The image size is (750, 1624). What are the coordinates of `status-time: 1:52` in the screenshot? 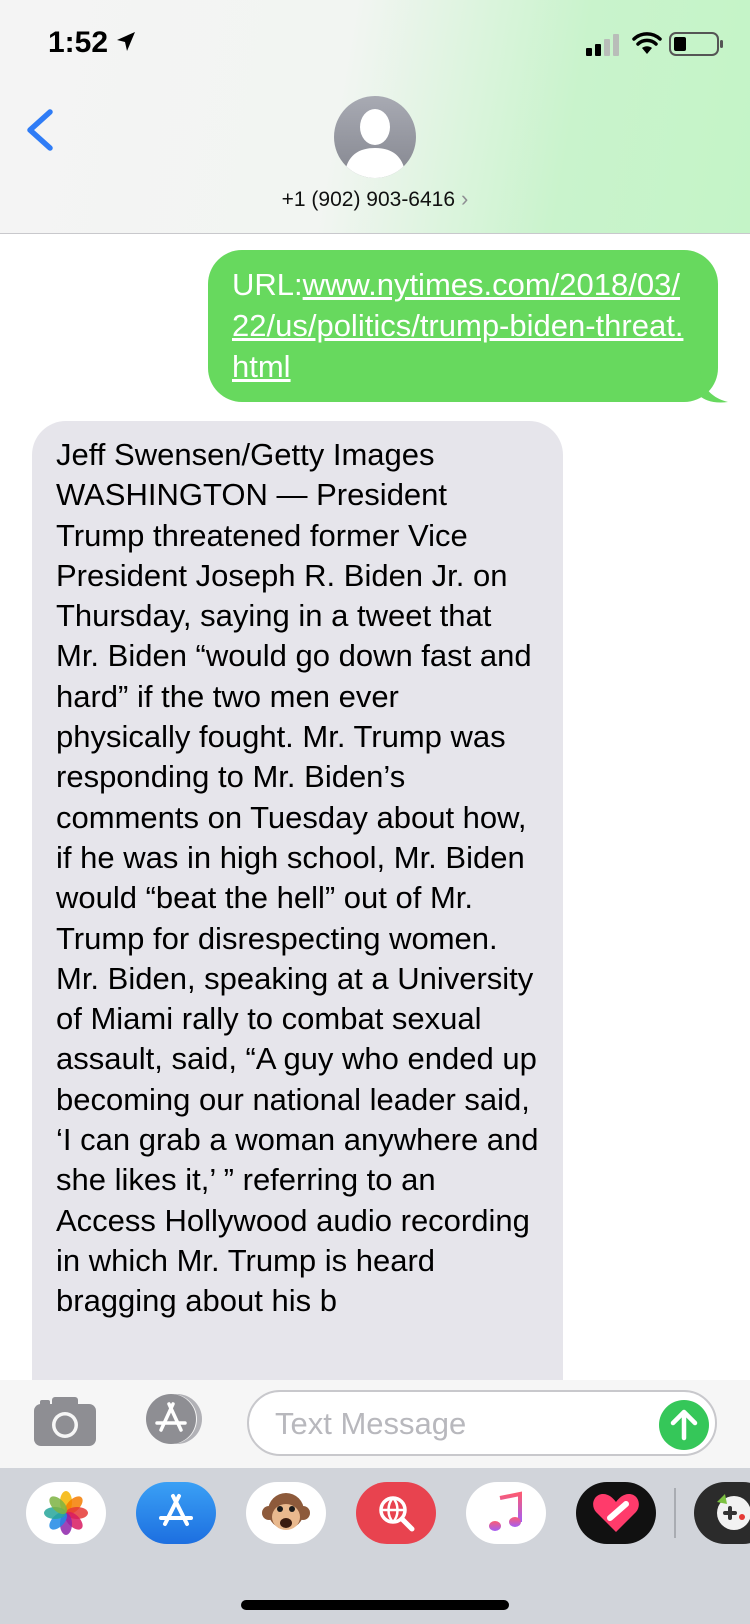 It's located at (78, 42).